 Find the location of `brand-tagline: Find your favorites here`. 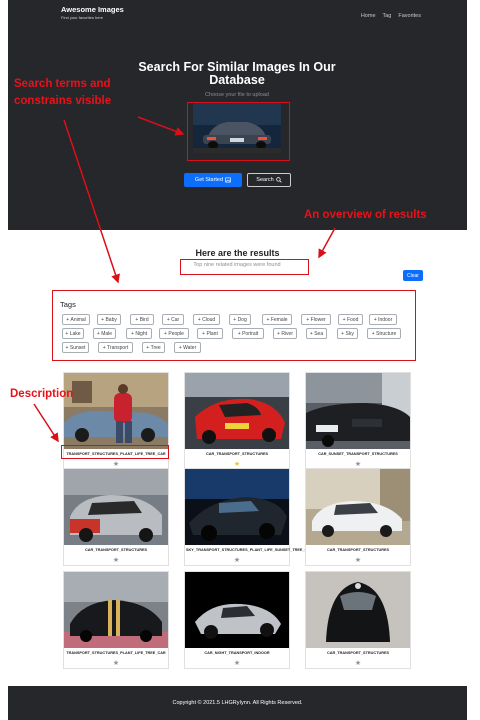

brand-tagline: Find your favorites here is located at coordinates (82, 17).